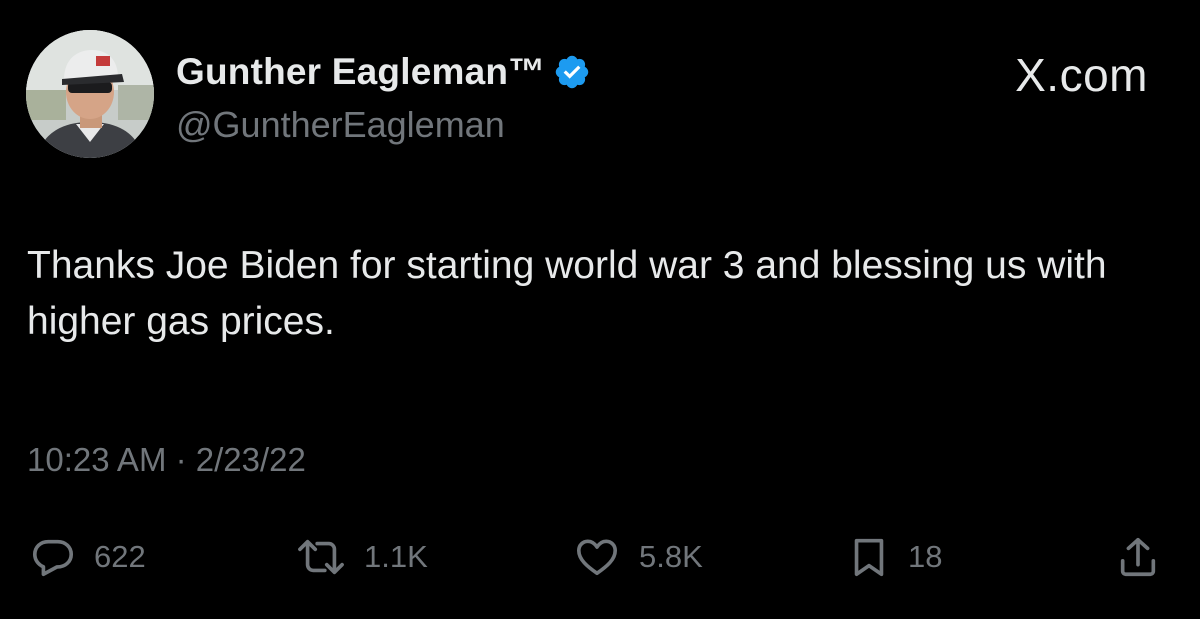  What do you see at coordinates (321, 557) in the screenshot?
I see `repost-arrows-icon` at bounding box center [321, 557].